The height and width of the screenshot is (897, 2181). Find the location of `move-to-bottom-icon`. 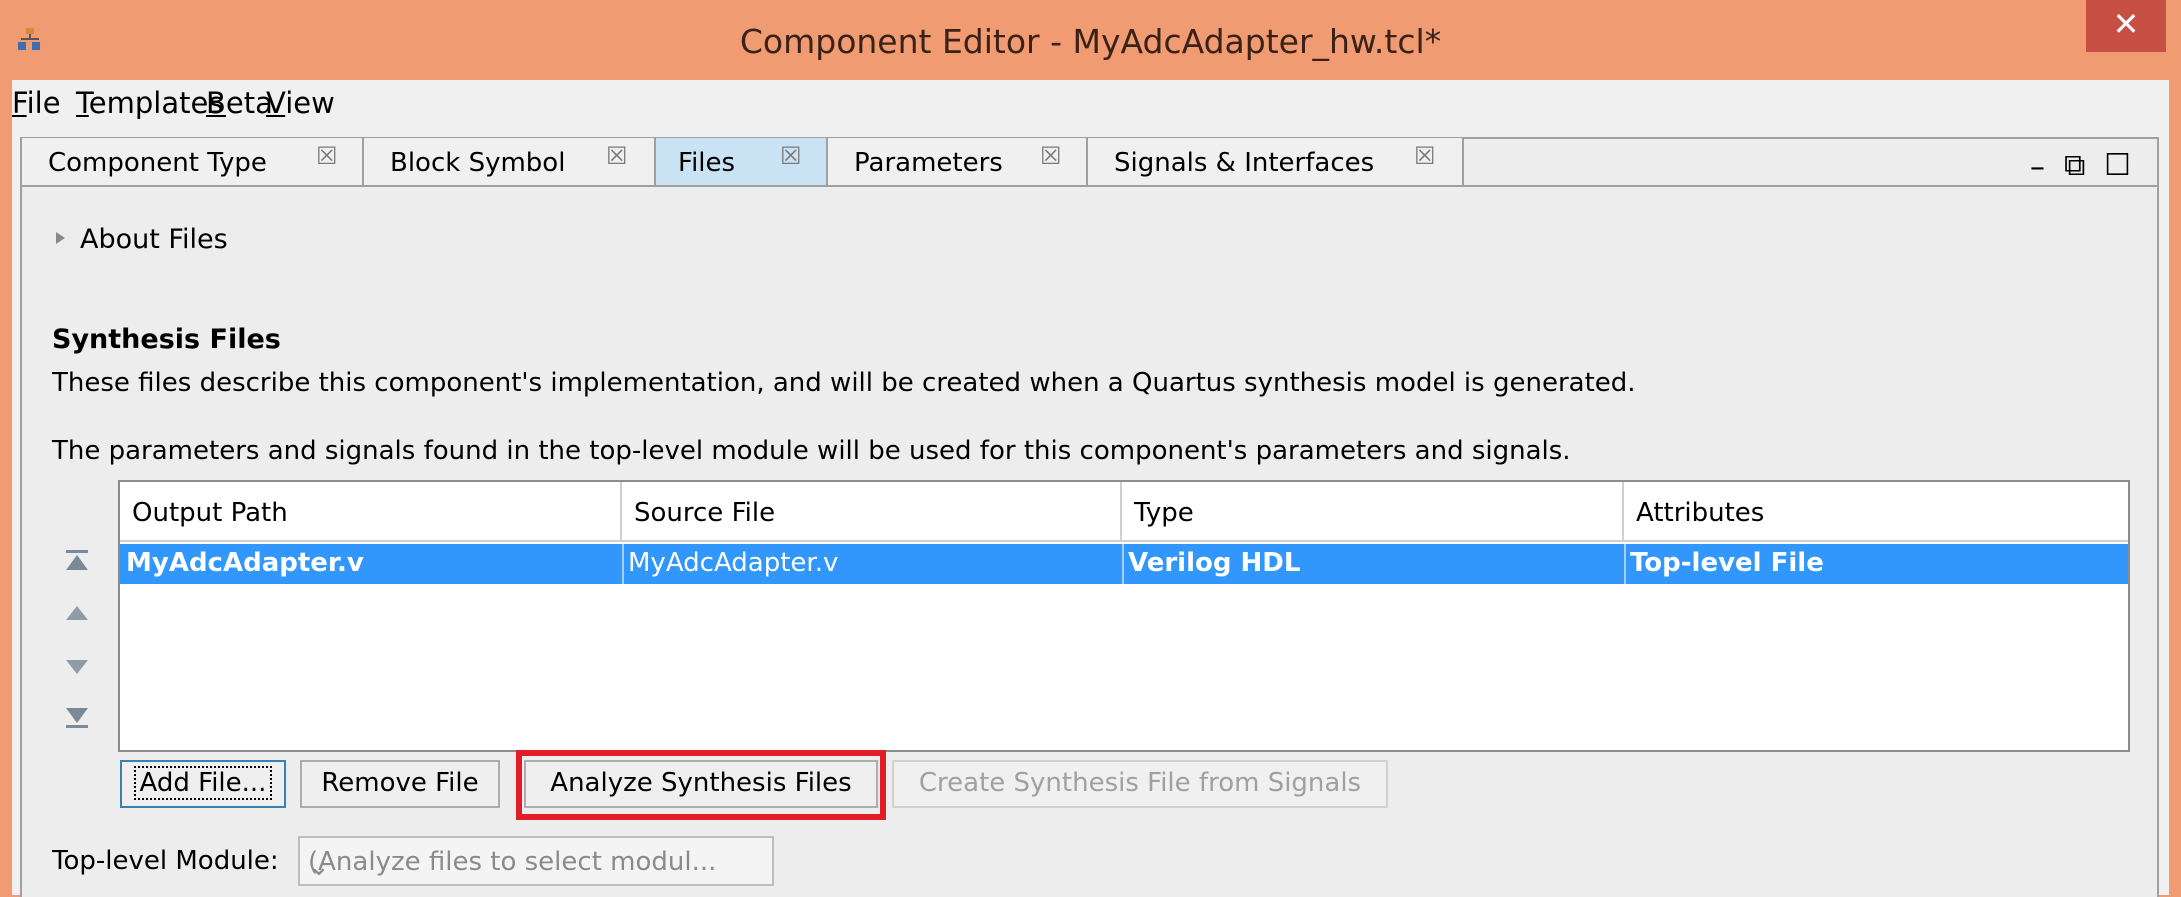

move-to-bottom-icon is located at coordinates (77, 717).